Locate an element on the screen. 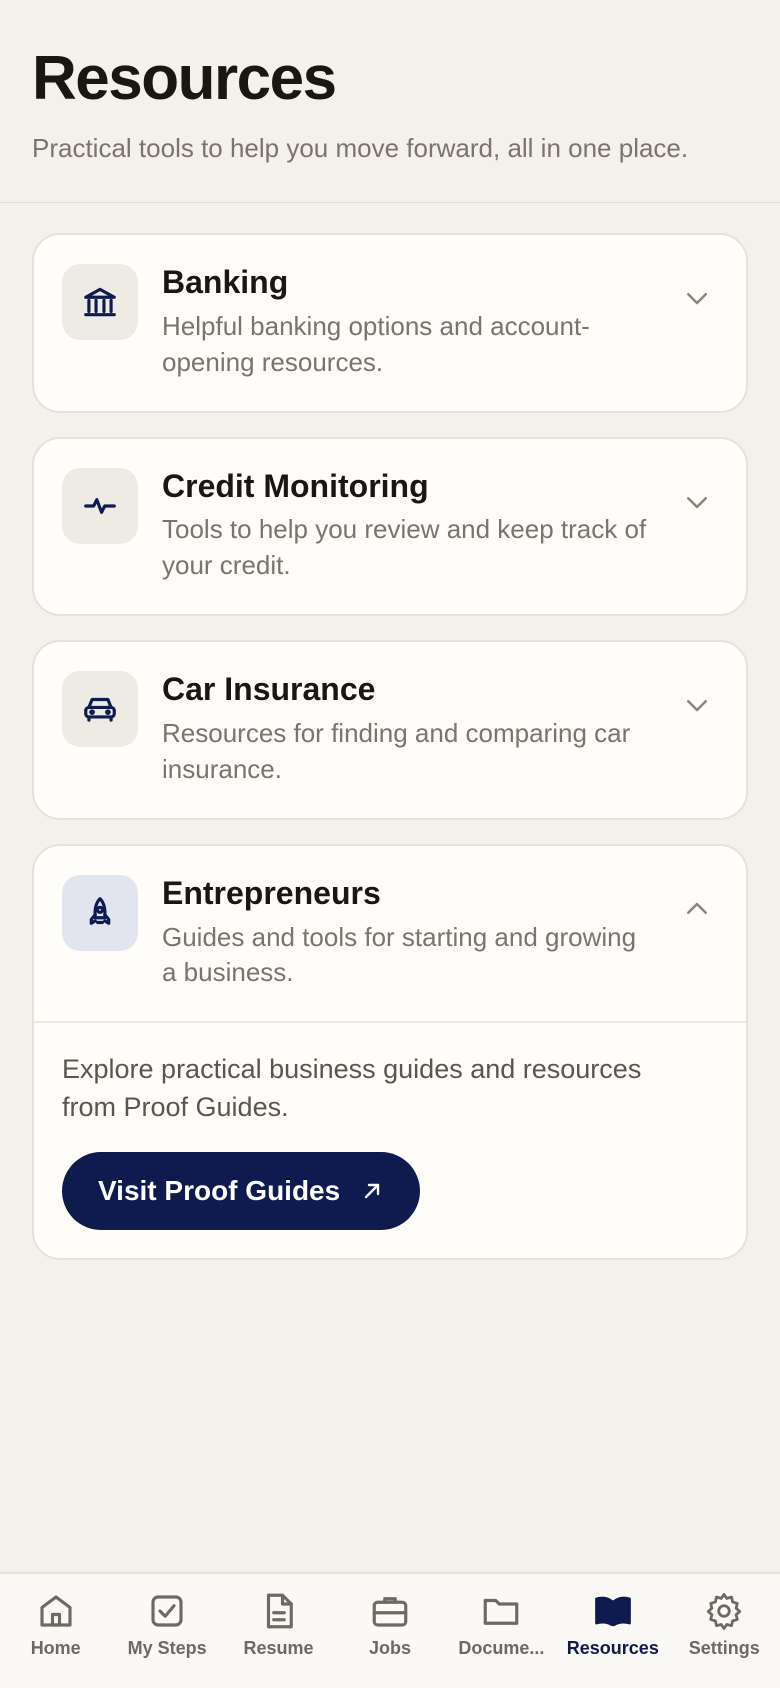  tab-home: Home is located at coordinates (56, 1624).